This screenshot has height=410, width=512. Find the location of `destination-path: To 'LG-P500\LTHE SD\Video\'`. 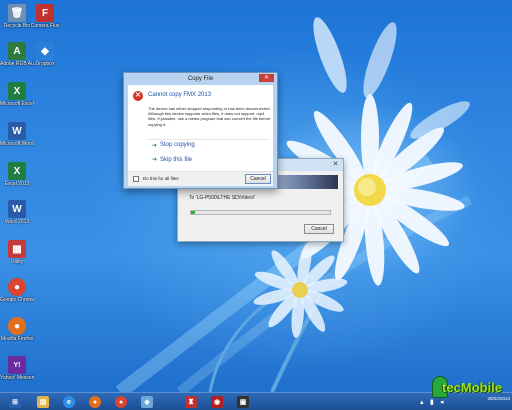

destination-path: To 'LG-P500\LTHE SD\Video\' is located at coordinates (222, 198).